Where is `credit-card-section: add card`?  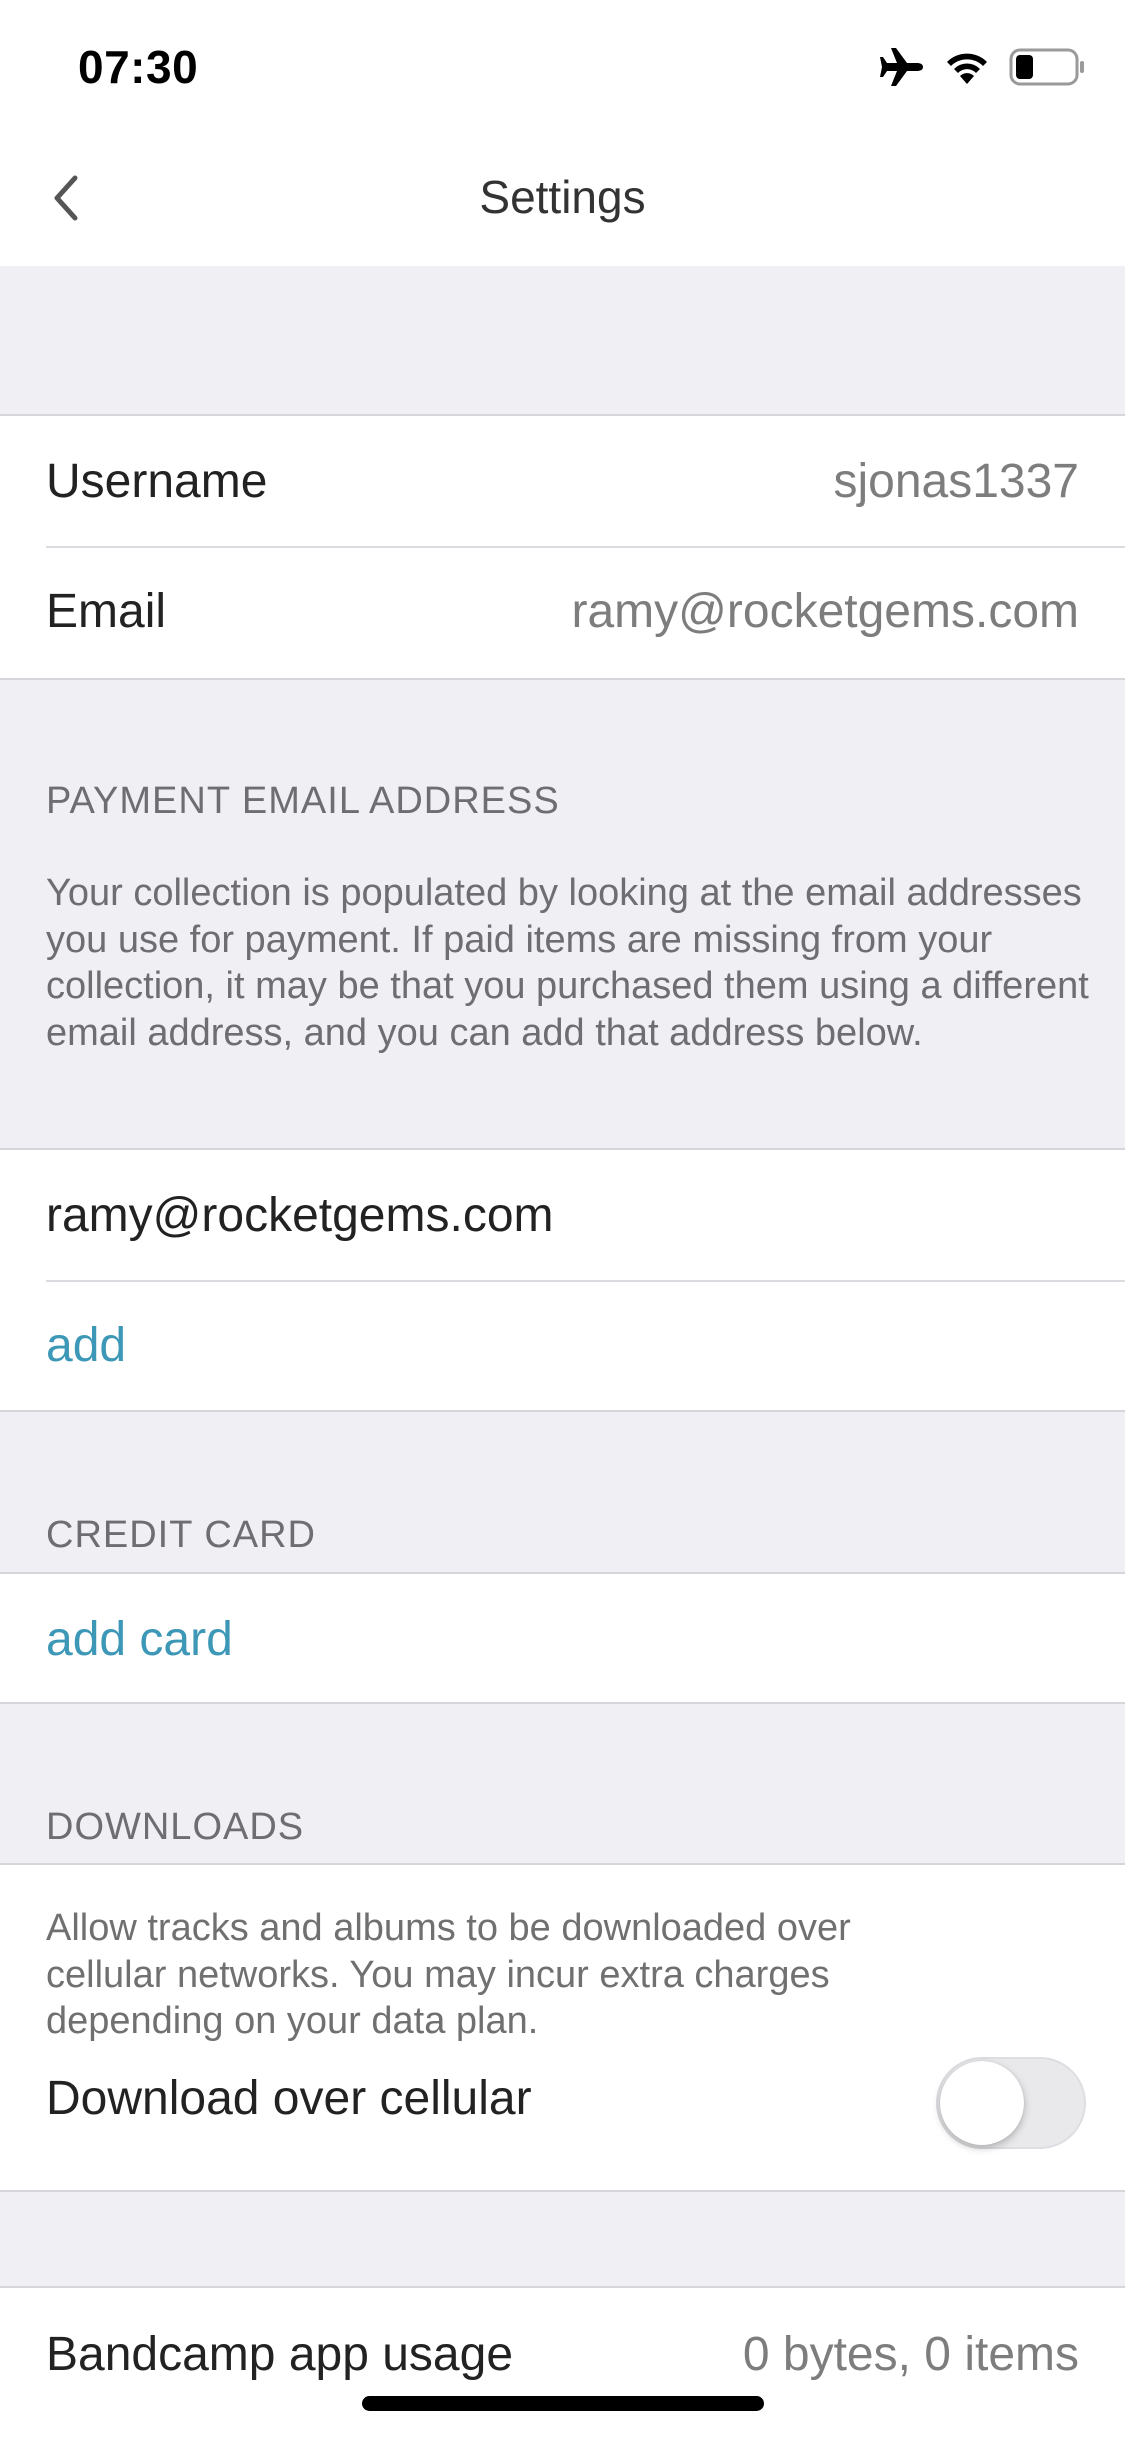
credit-card-section: add card is located at coordinates (562, 1638).